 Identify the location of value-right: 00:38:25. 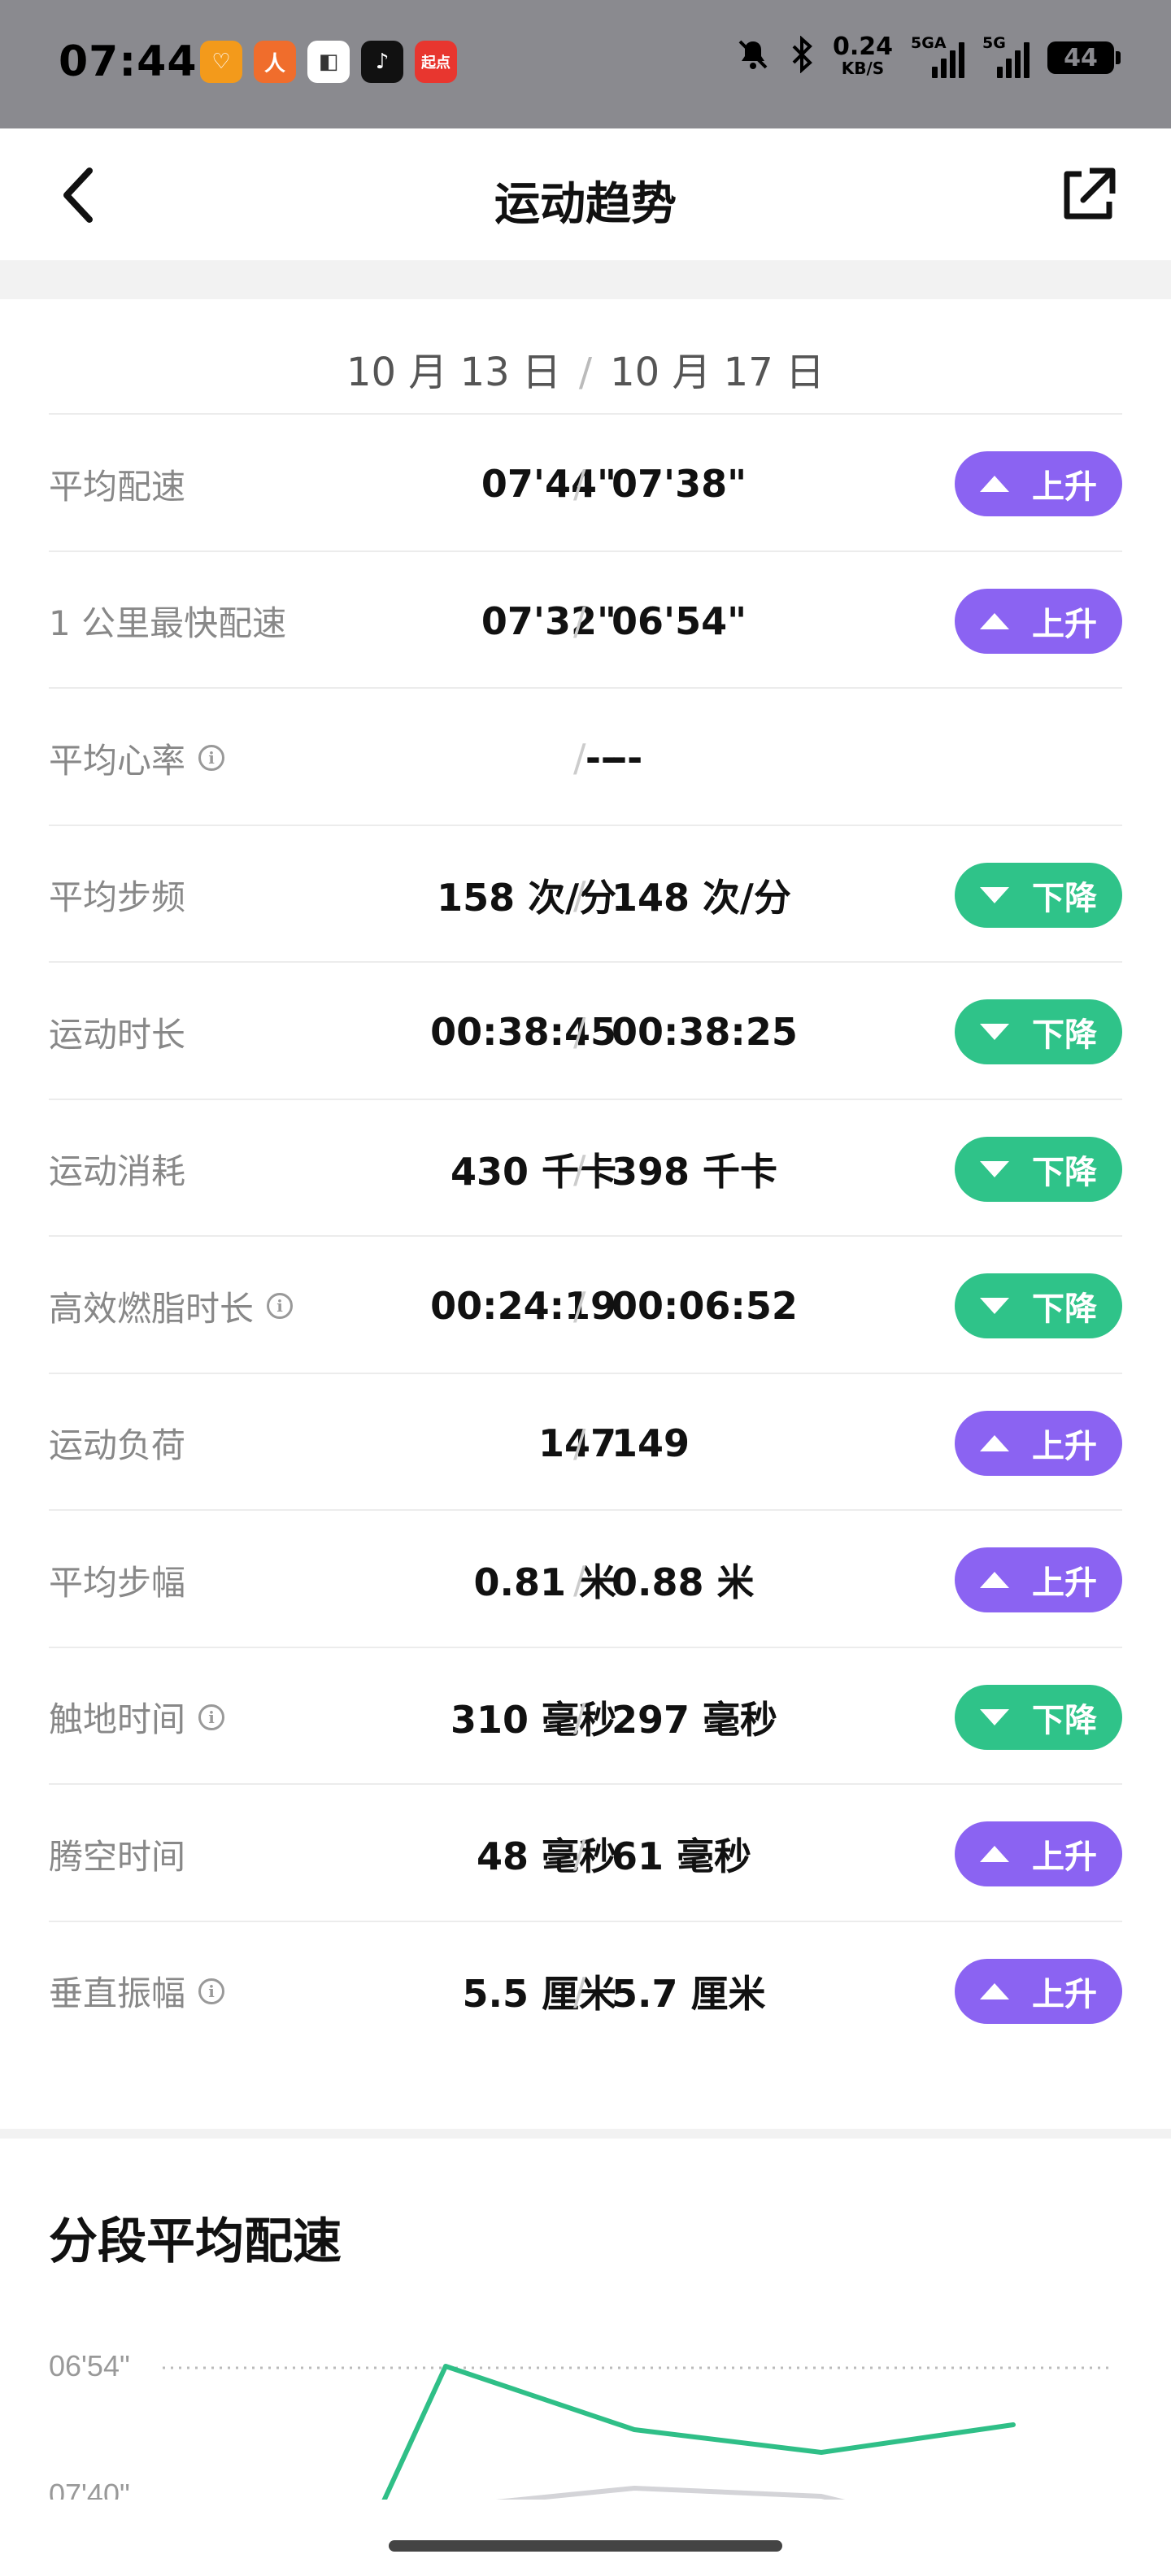
(705, 1032).